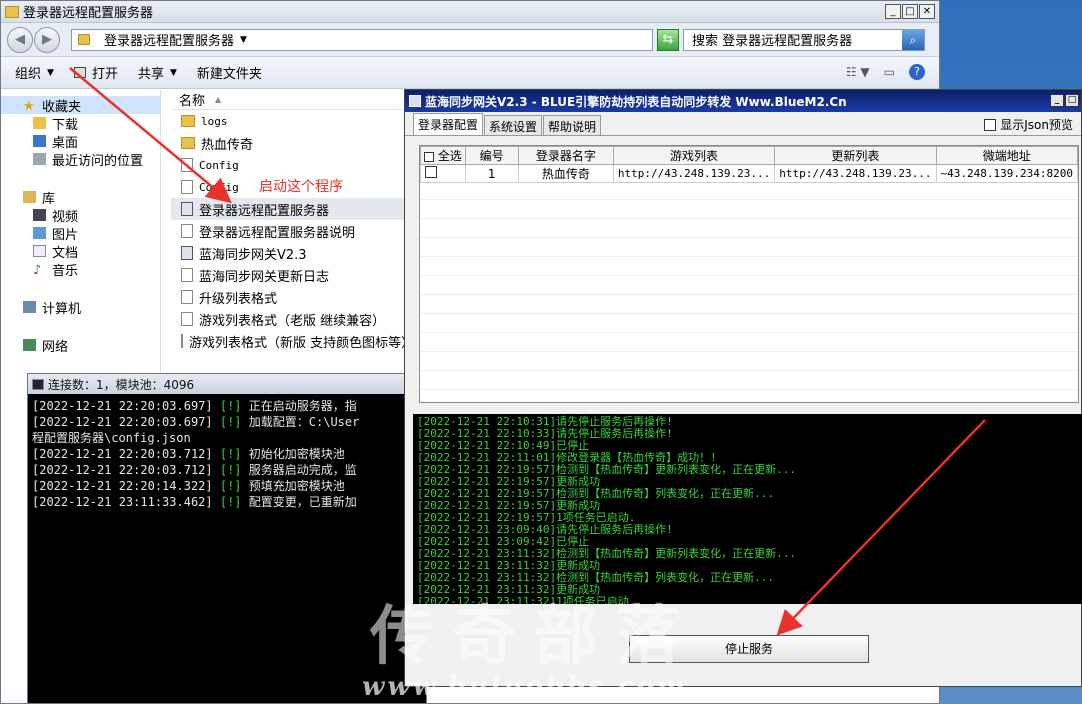 Image resolution: width=1082 pixels, height=704 pixels. What do you see at coordinates (881, 527) in the screenshot?
I see `arrow-to-stop-button` at bounding box center [881, 527].